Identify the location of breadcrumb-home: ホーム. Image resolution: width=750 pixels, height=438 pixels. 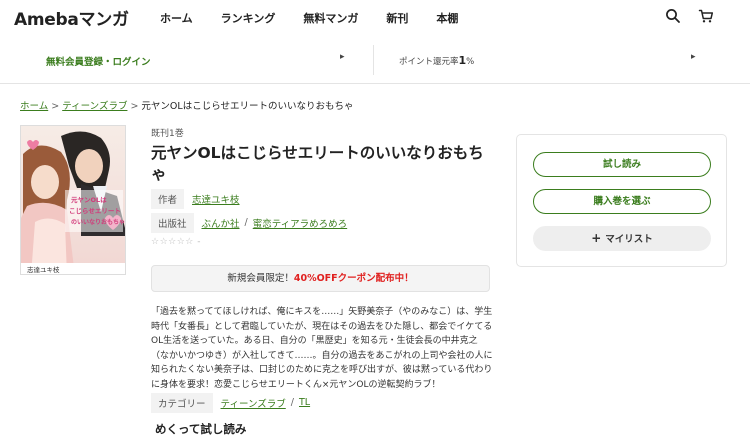
(34, 106).